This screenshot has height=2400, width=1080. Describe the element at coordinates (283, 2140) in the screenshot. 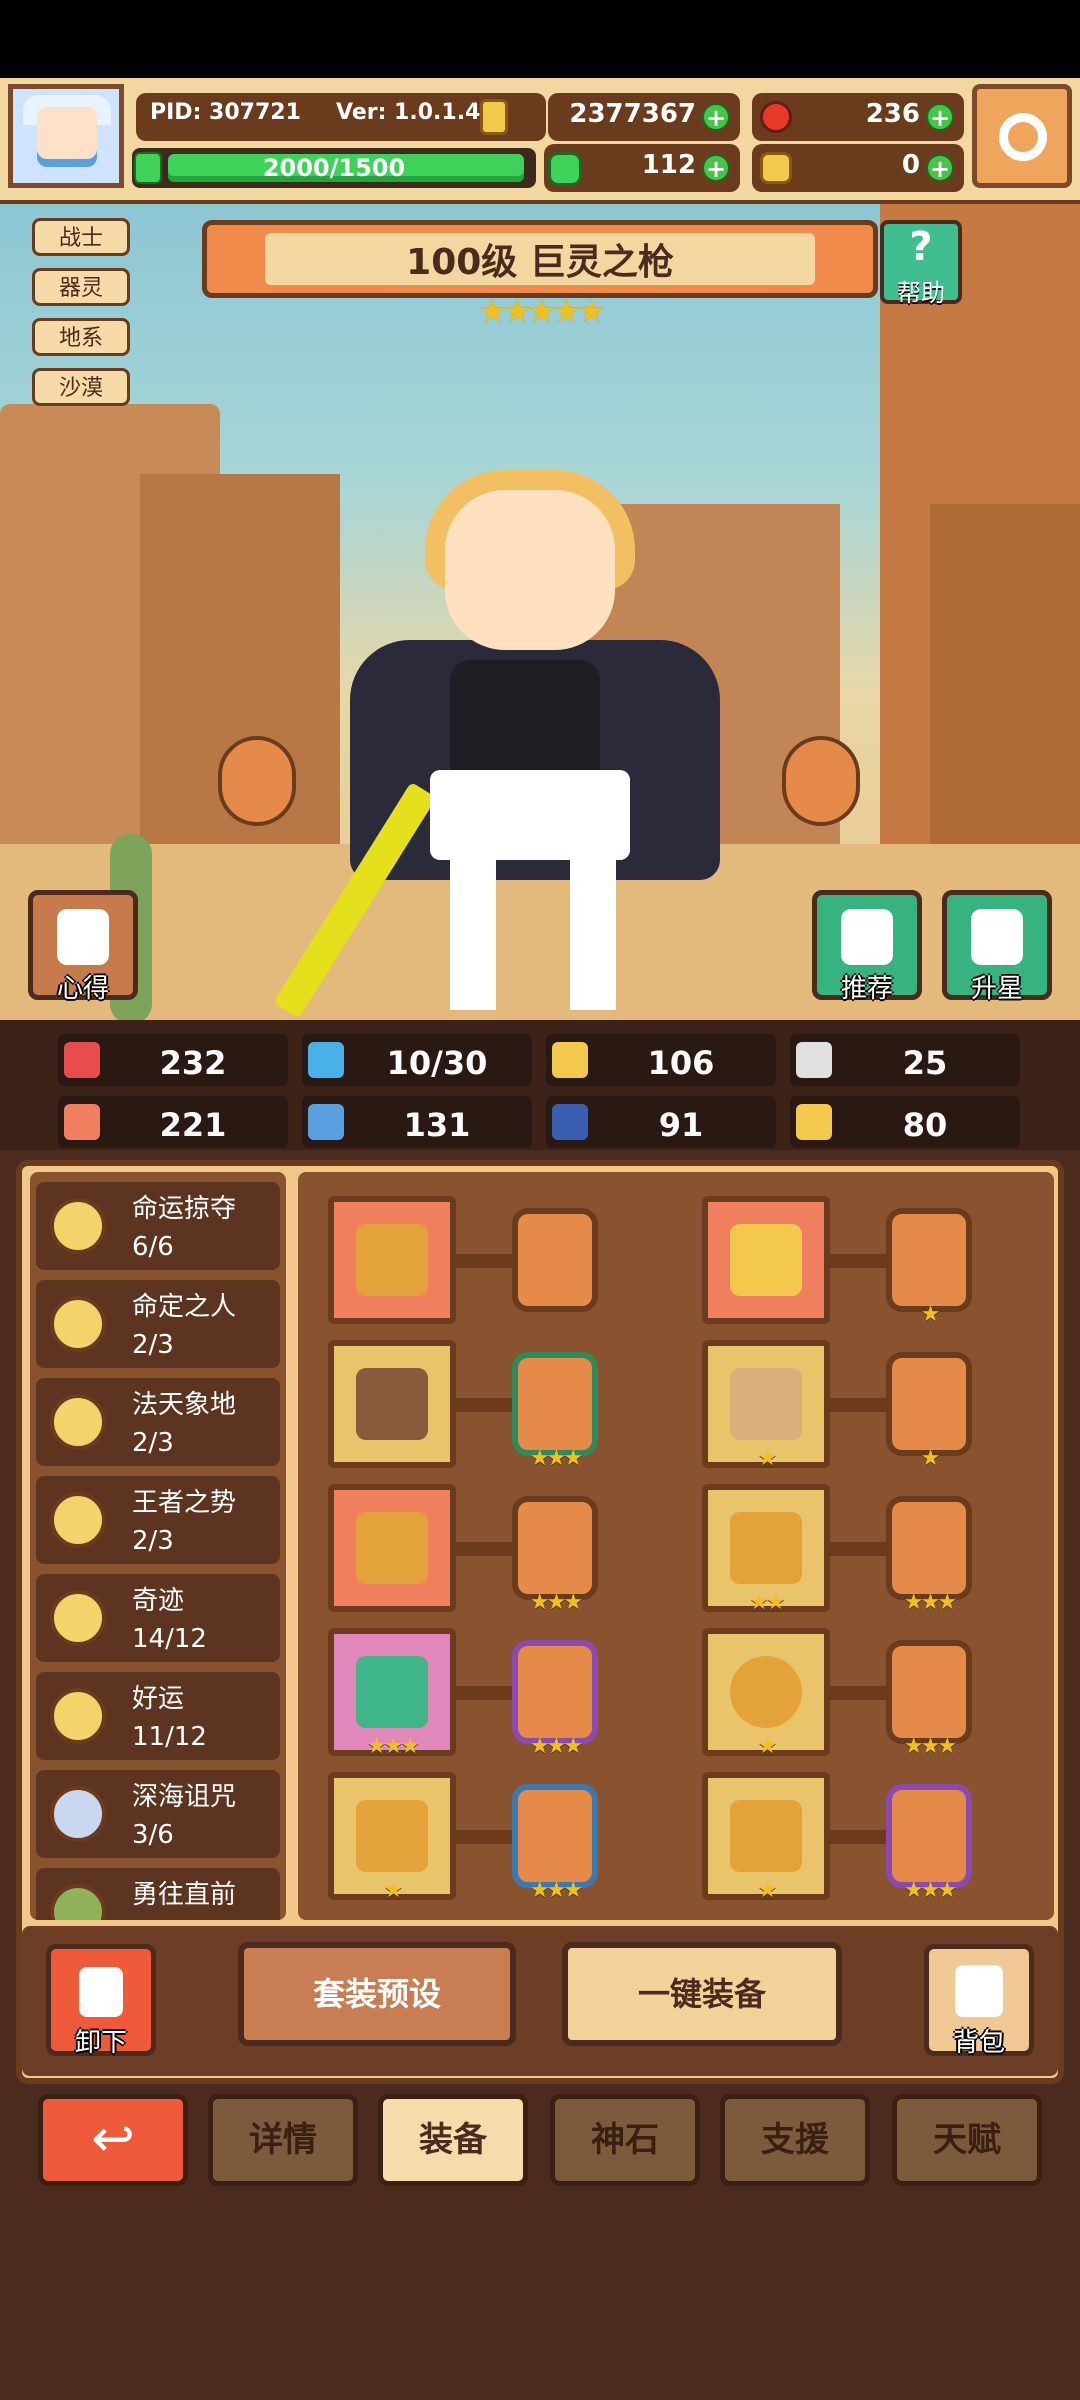

I see `tab-details: 详情` at that location.